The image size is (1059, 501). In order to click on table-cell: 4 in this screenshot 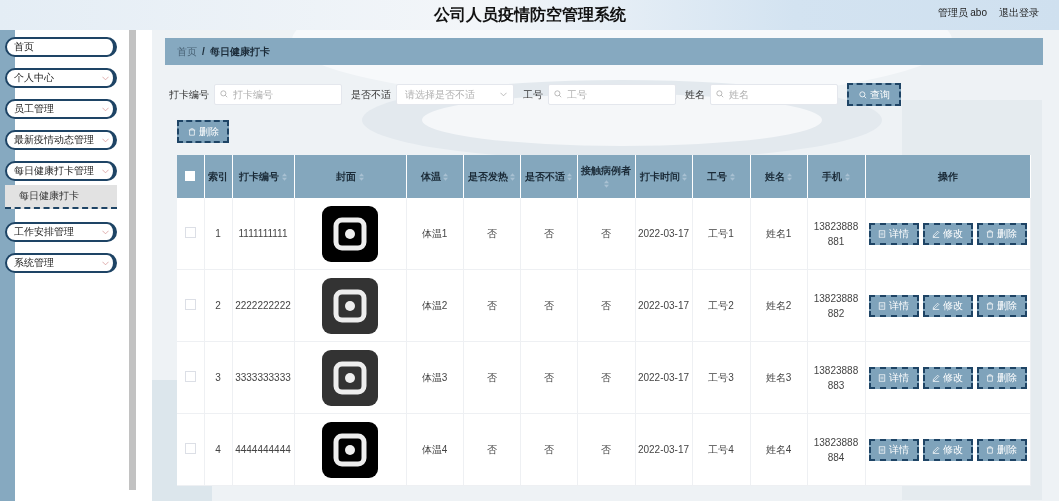, I will do `click(218, 449)`.